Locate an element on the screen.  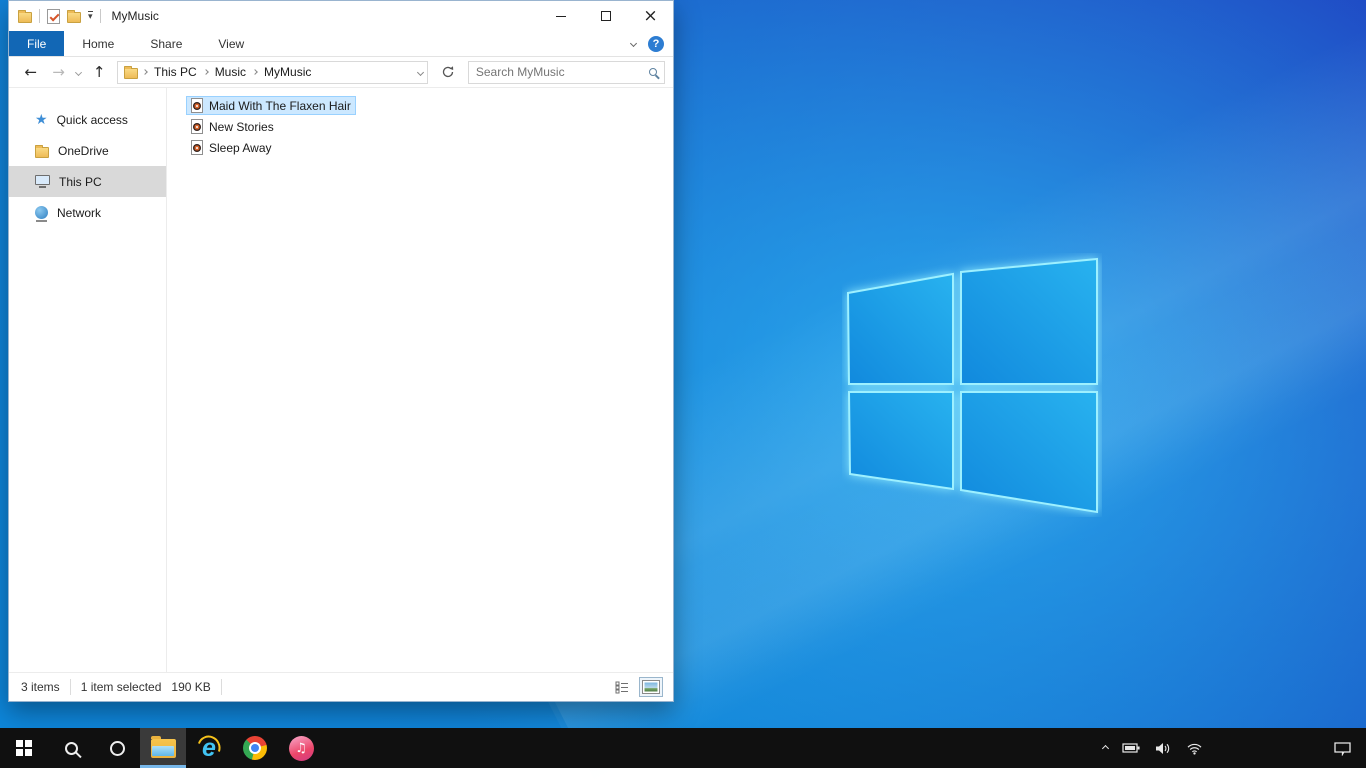
status-bar: 3 items 1 item selected 190 KB is located at coordinates (341, 686).